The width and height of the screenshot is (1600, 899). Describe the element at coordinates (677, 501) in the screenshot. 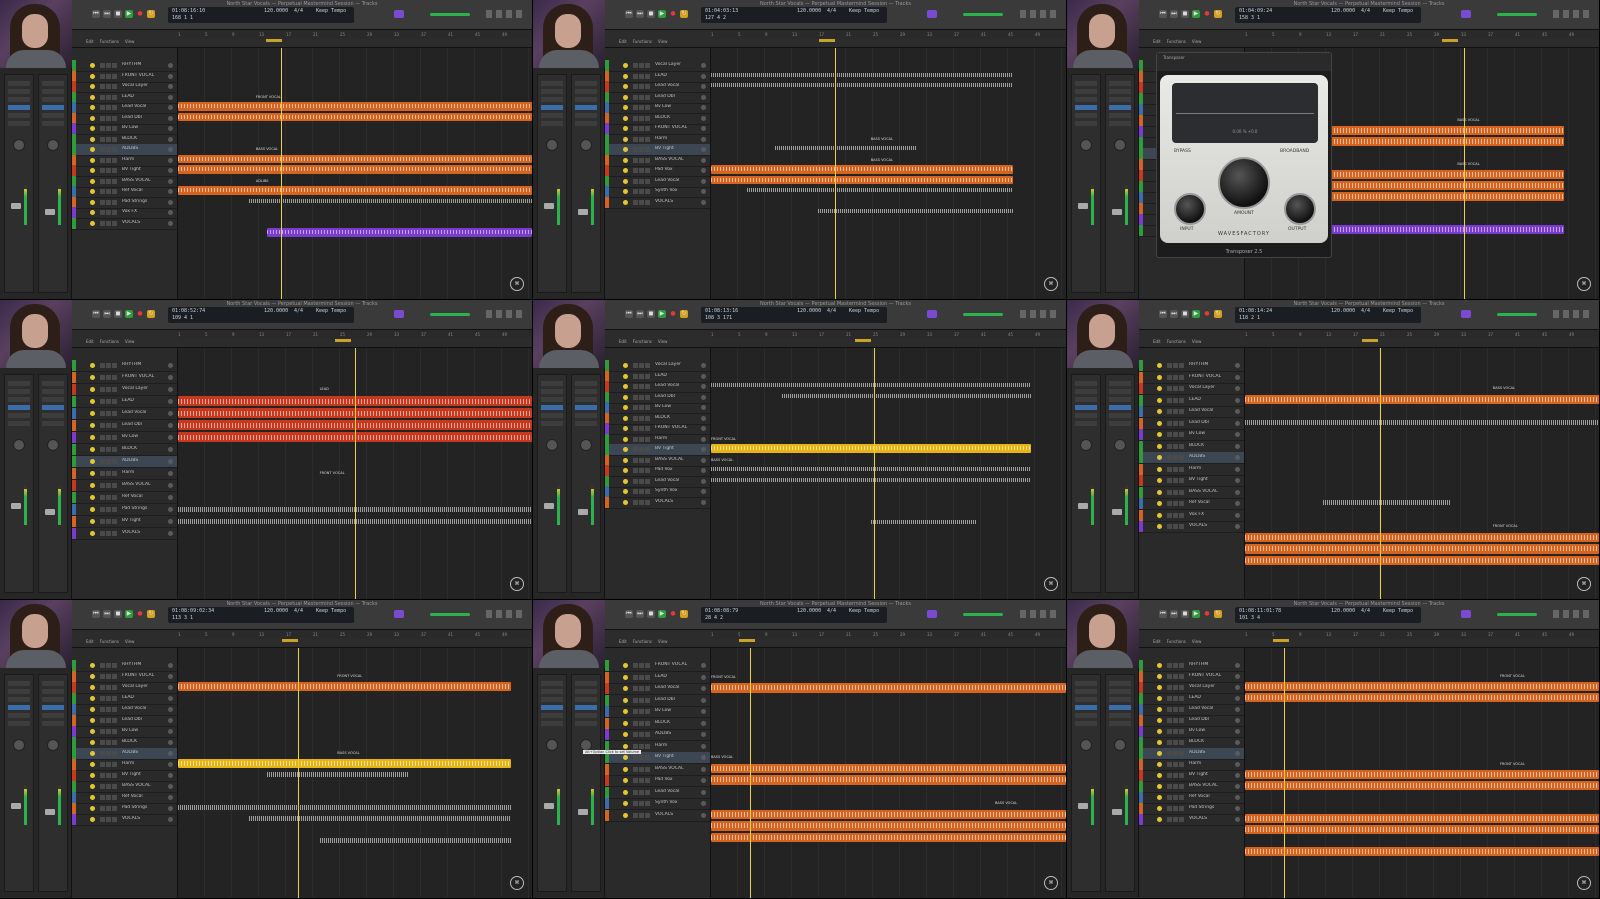

I see `track-name: VOCALS` at that location.